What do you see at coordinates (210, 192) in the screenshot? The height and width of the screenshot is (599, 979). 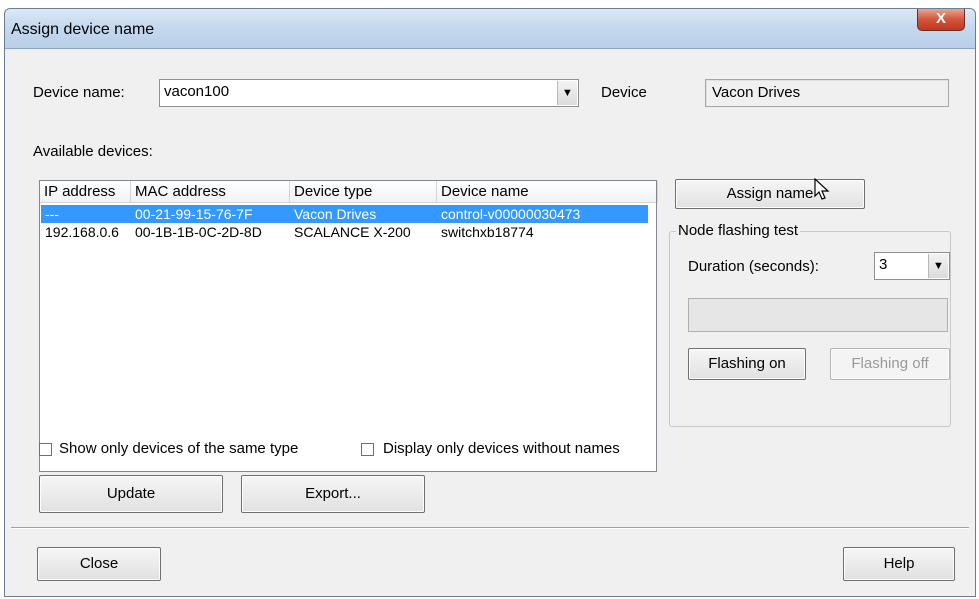 I see `column-mac-address: MAC address` at bounding box center [210, 192].